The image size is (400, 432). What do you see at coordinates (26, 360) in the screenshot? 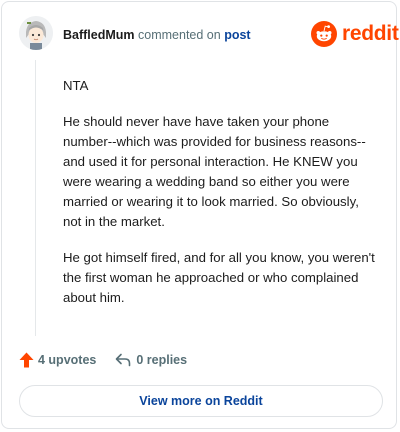
I see `upvote-arrow-icon` at bounding box center [26, 360].